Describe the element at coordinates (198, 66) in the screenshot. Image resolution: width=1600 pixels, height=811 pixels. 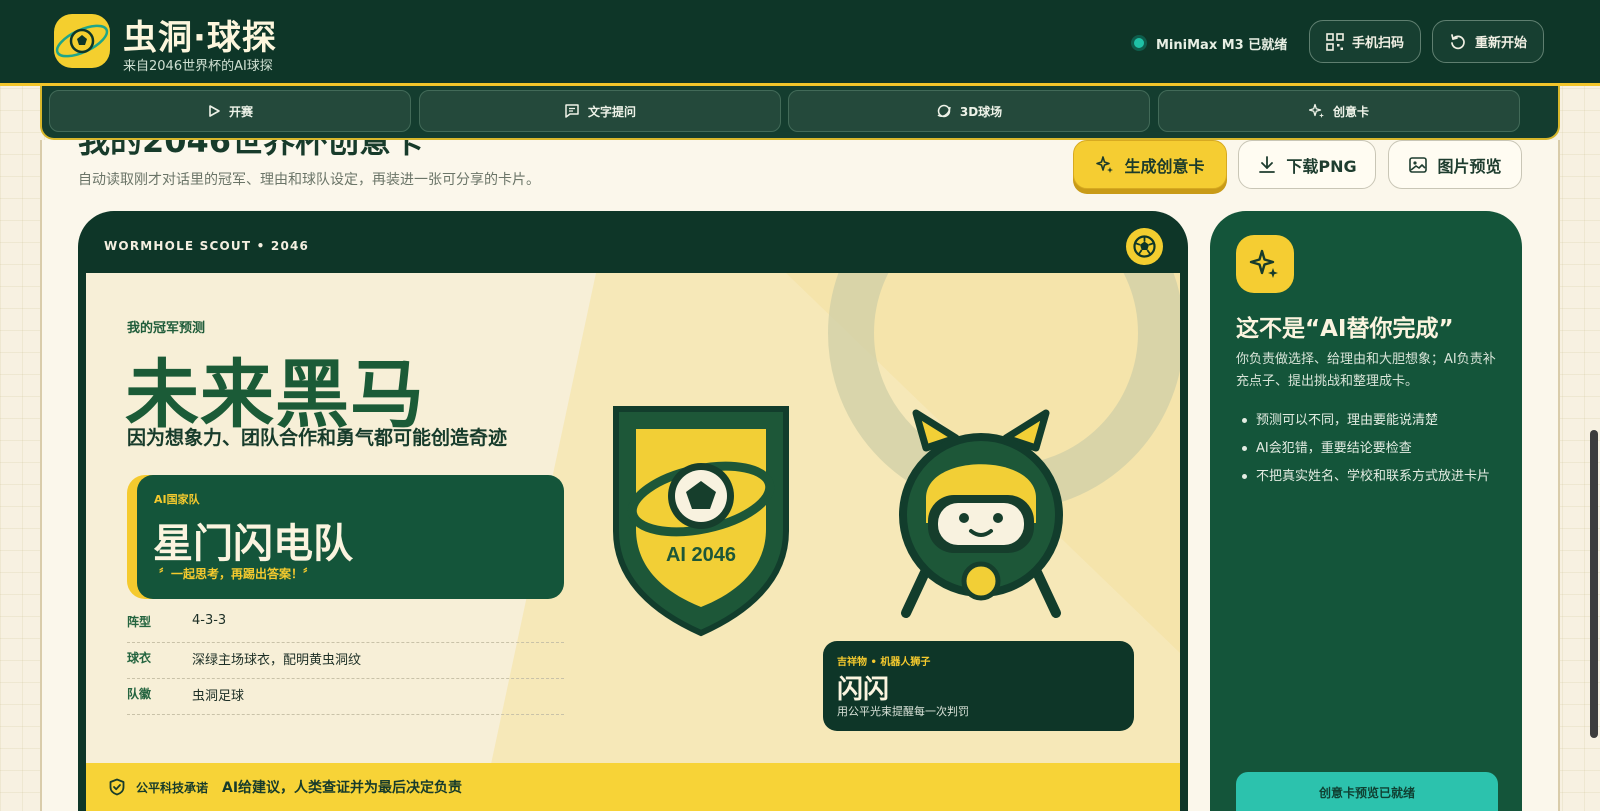
I see `brand-subtitle: 来自2046世界杯的AI球探` at that location.